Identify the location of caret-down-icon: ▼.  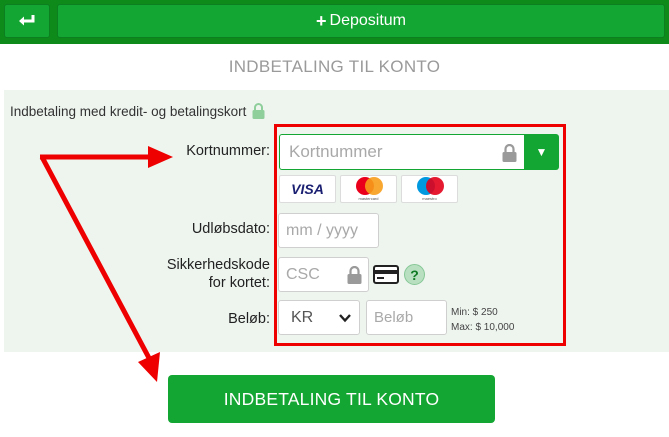
(541, 152).